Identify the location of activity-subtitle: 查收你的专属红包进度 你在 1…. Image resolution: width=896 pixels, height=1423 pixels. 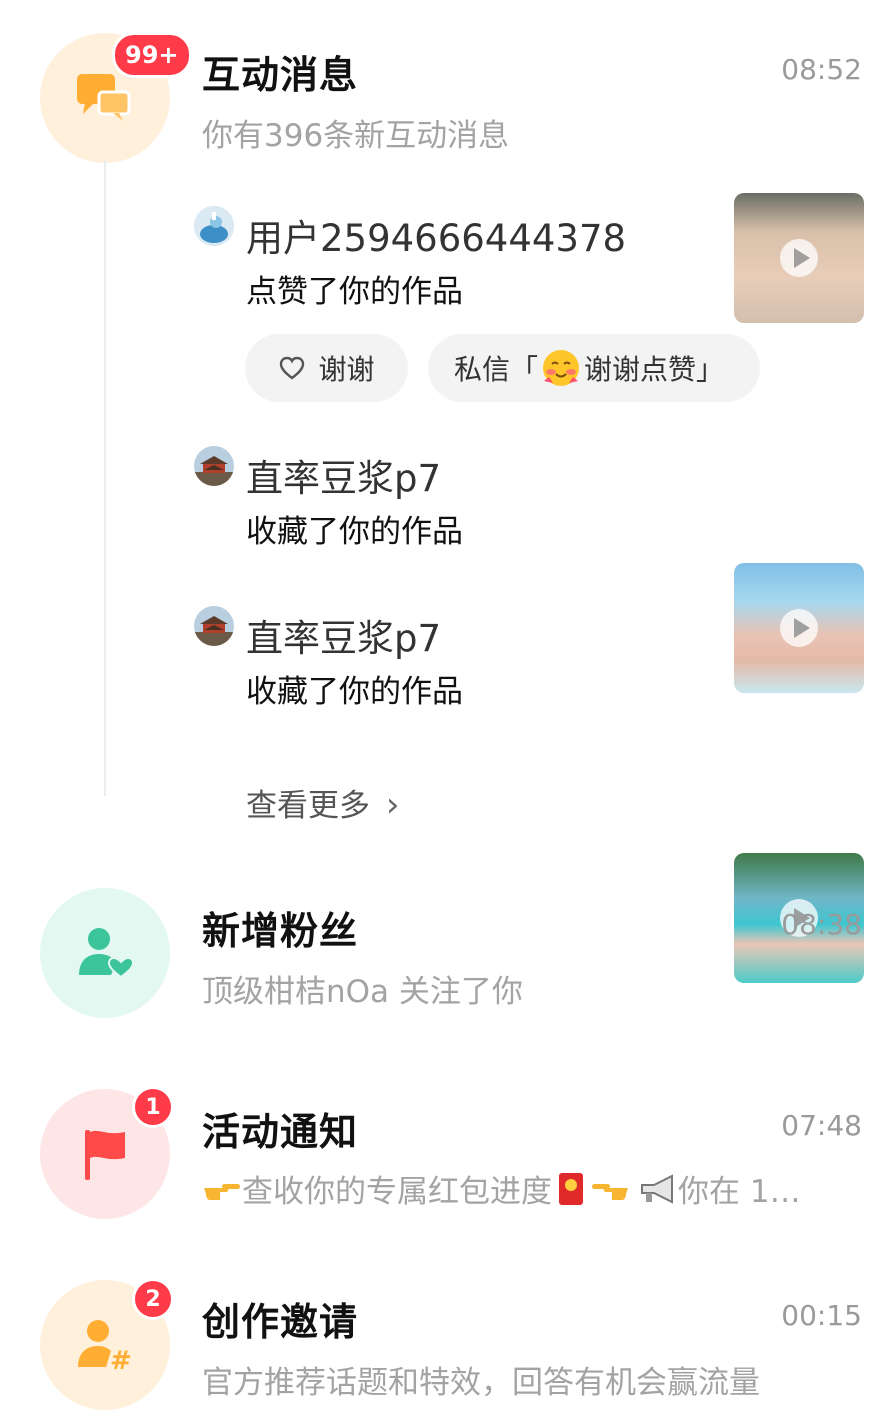
(533, 1188).